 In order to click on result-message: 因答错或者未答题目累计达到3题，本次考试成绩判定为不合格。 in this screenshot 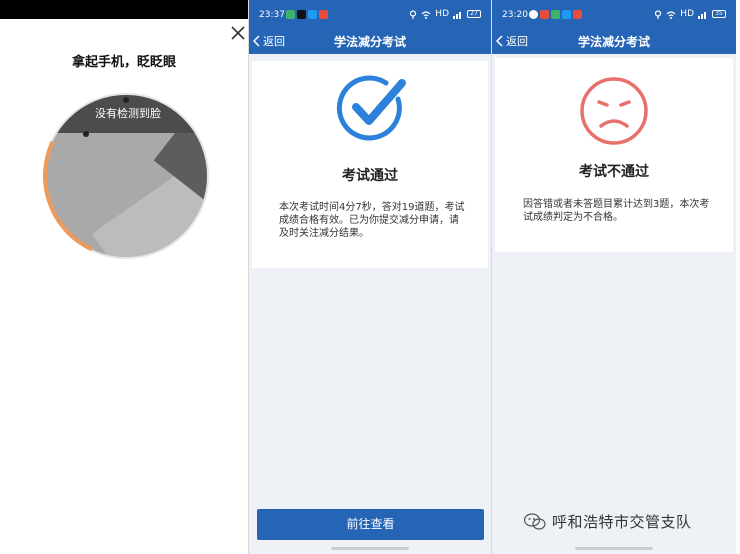, I will do `click(616, 211)`.